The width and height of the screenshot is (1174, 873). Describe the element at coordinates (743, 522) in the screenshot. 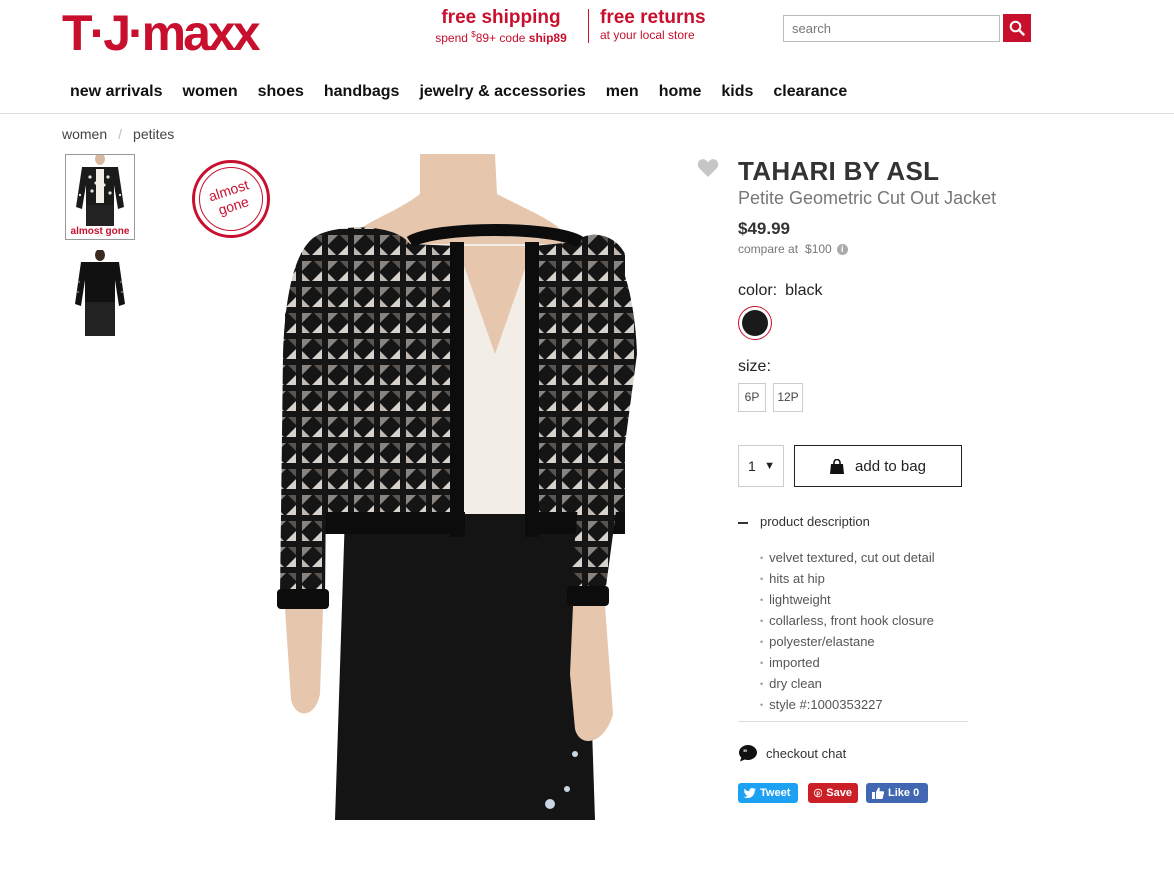

I see `collapse-minus-icon` at that location.